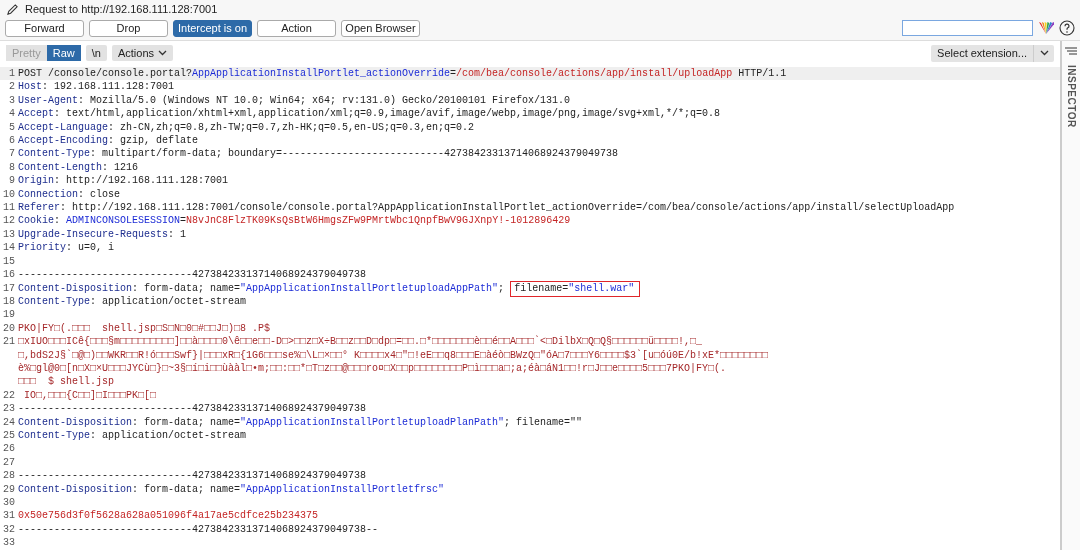  I want to click on line-number: 17, so click(9, 288).